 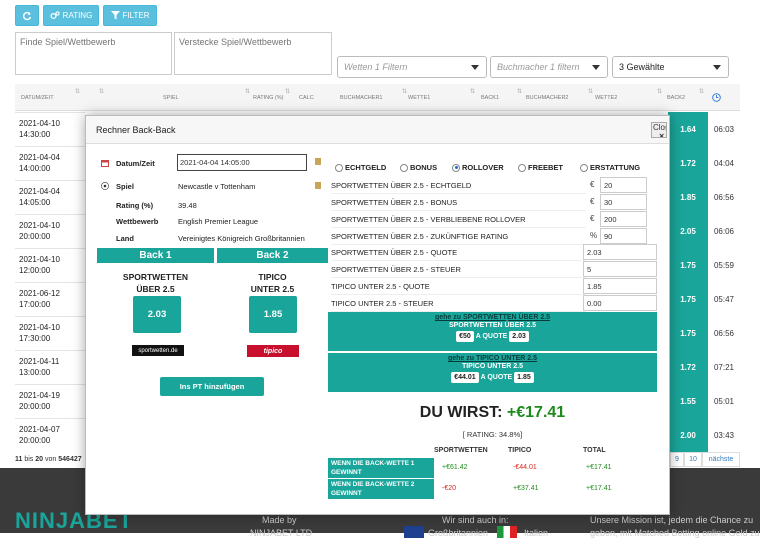 What do you see at coordinates (50, 129) in the screenshot?
I see `table-row: 2021-04-10 14:30:00` at bounding box center [50, 129].